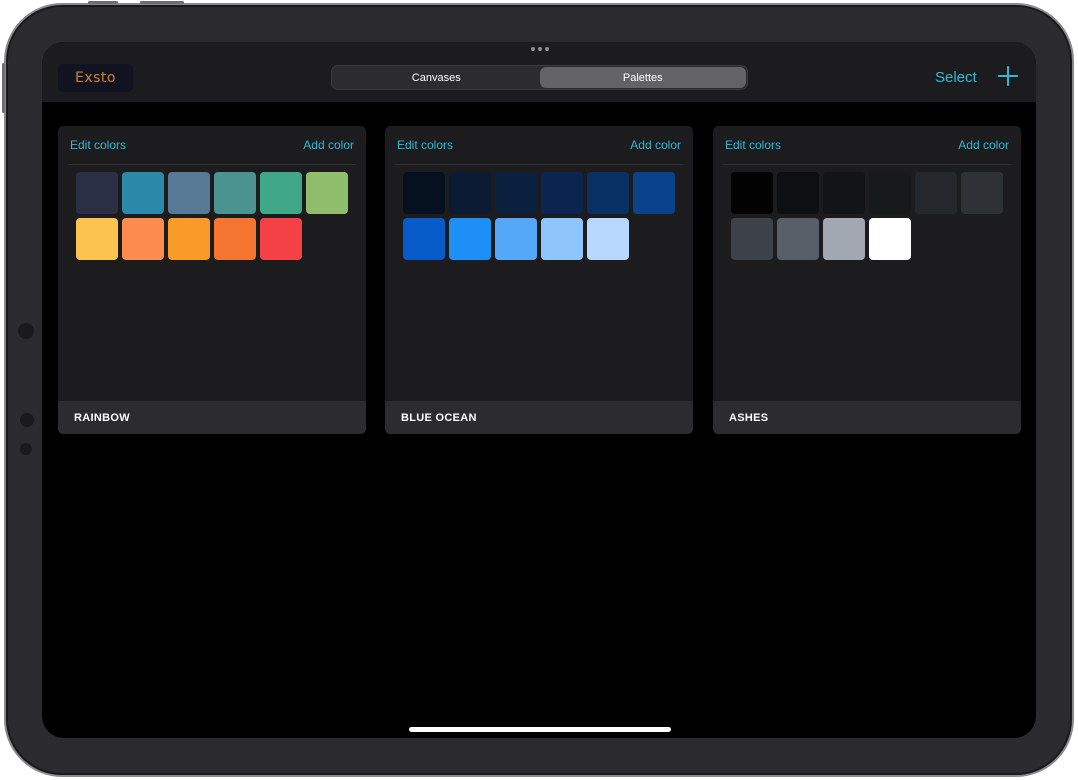 Image resolution: width=1078 pixels, height=780 pixels. What do you see at coordinates (867, 280) in the screenshot?
I see `palette-card-ashes: Edit colors Add color ASHES` at bounding box center [867, 280].